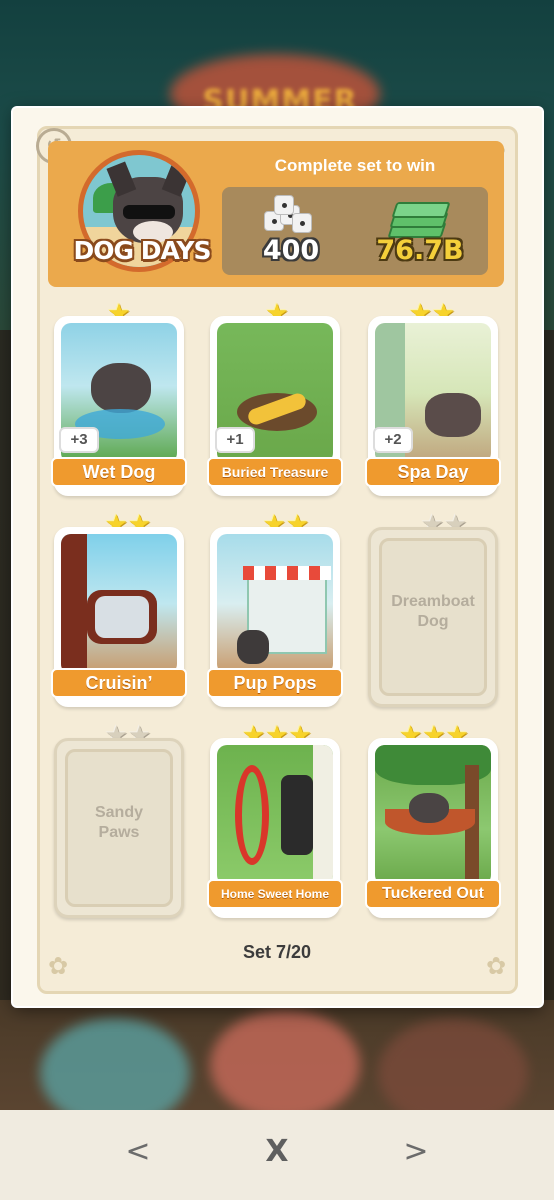 This screenshot has height=1200, width=554. Describe the element at coordinates (119, 406) in the screenshot. I see `card-wet-dog: +3 Wet Dog` at that location.